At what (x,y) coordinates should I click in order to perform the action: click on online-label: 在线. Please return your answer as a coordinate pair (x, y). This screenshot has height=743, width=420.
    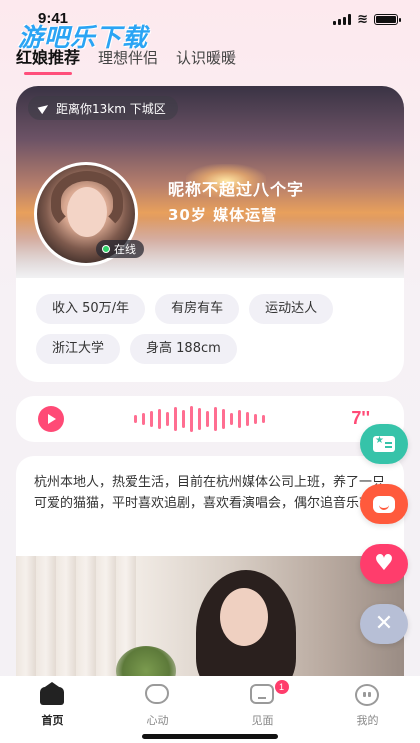
    Looking at the image, I should click on (125, 249).